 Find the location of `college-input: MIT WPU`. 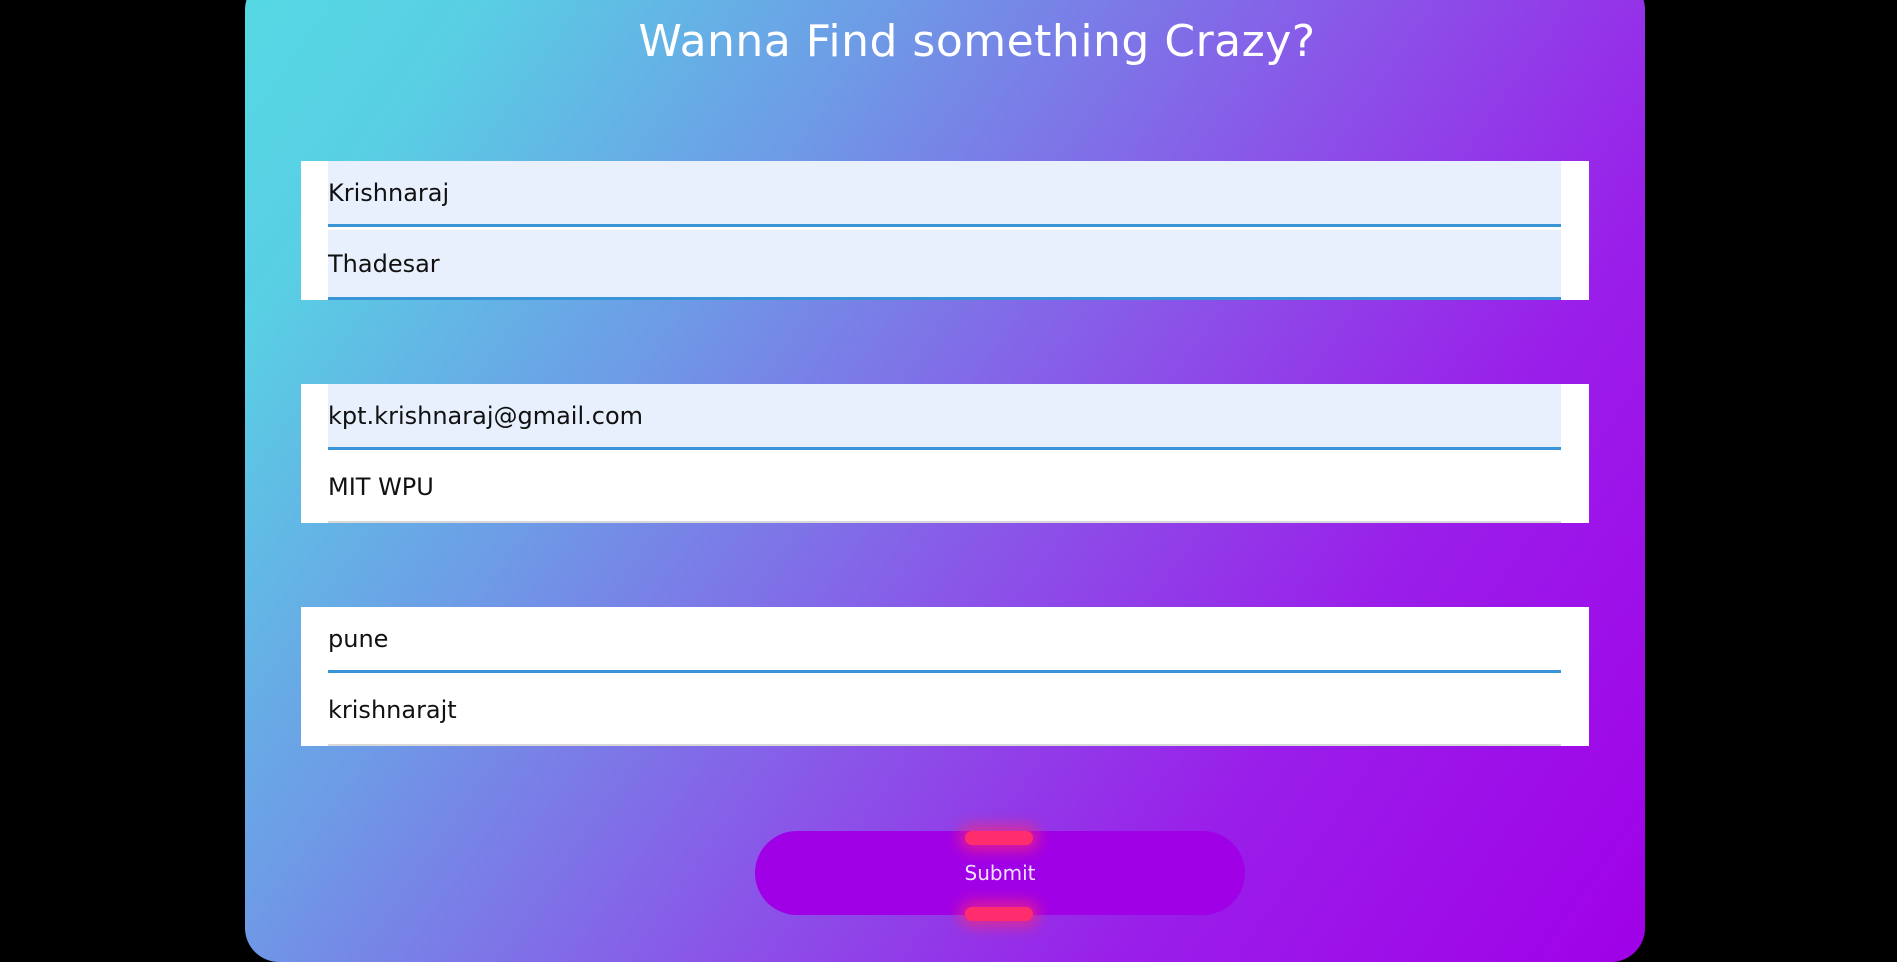

college-input: MIT WPU is located at coordinates (944, 488).